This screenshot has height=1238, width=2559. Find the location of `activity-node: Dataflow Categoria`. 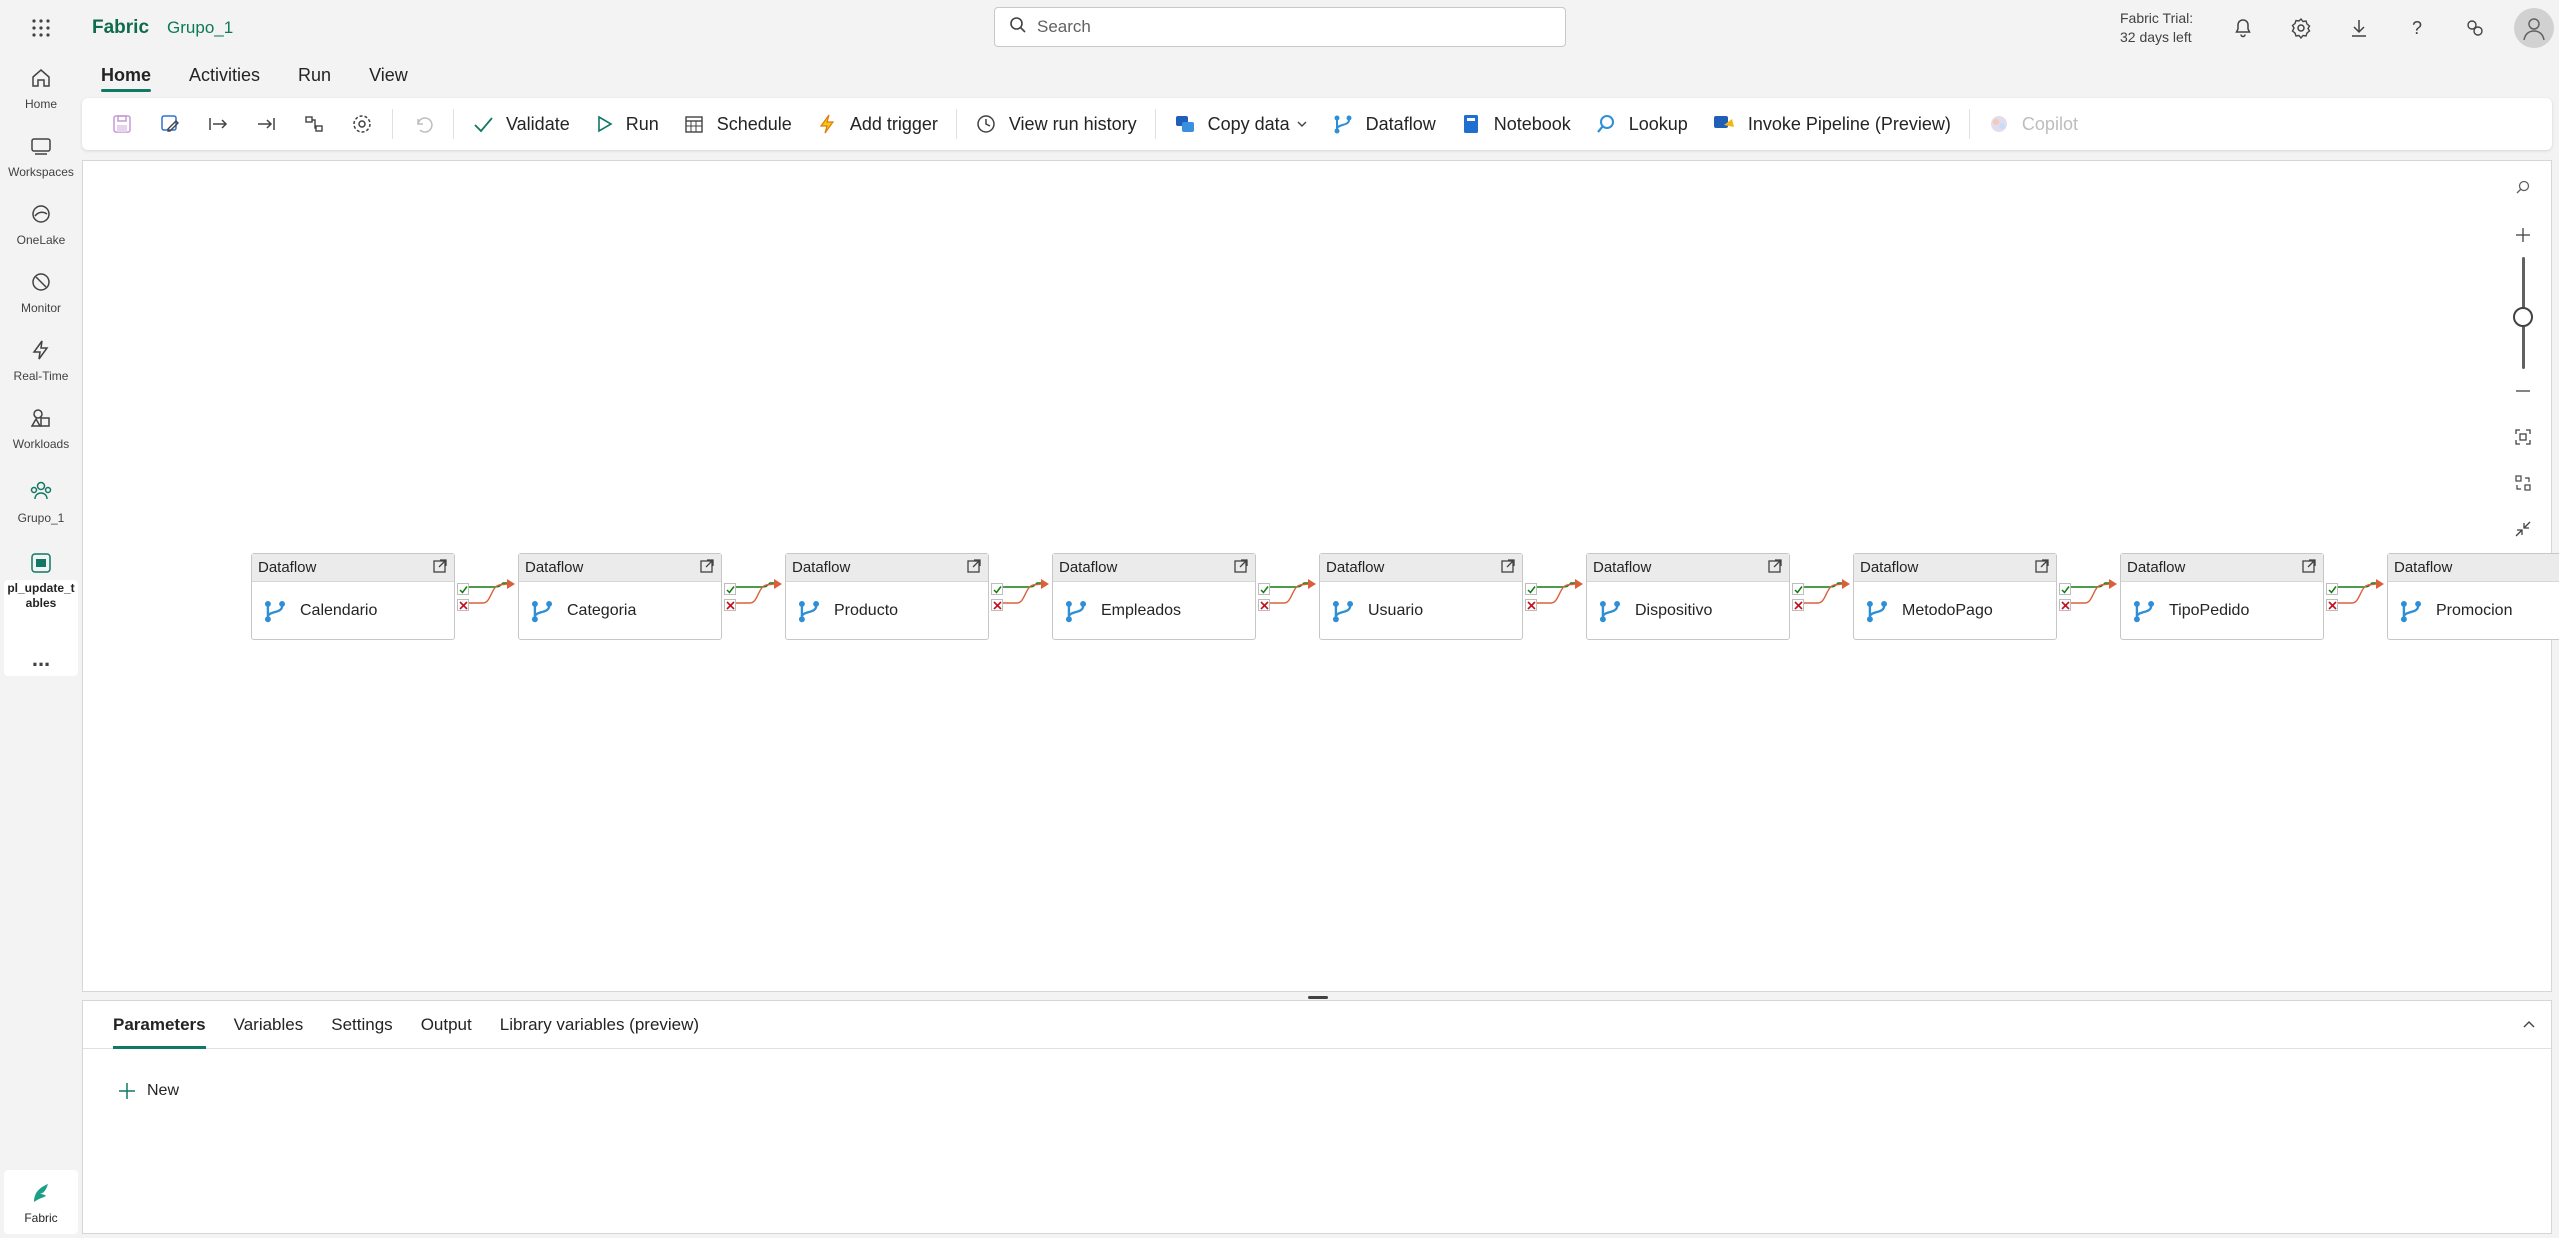

activity-node: Dataflow Categoria is located at coordinates (620, 596).